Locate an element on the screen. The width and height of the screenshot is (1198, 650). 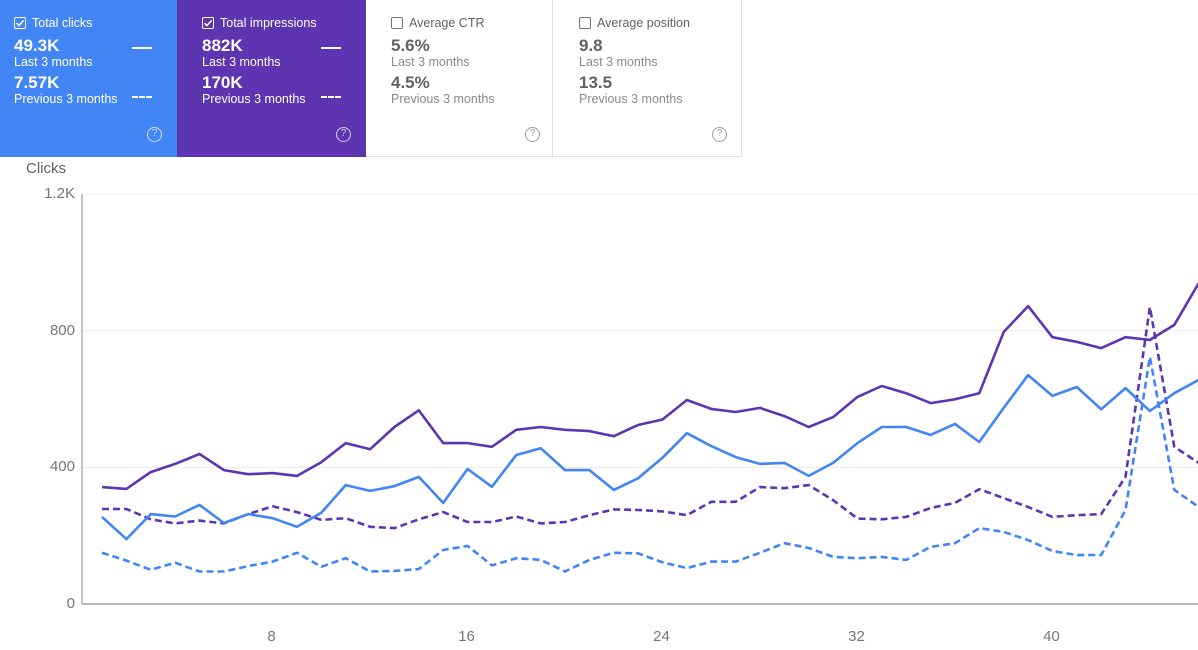
card-title-row: Average position is located at coordinates (660, 23).